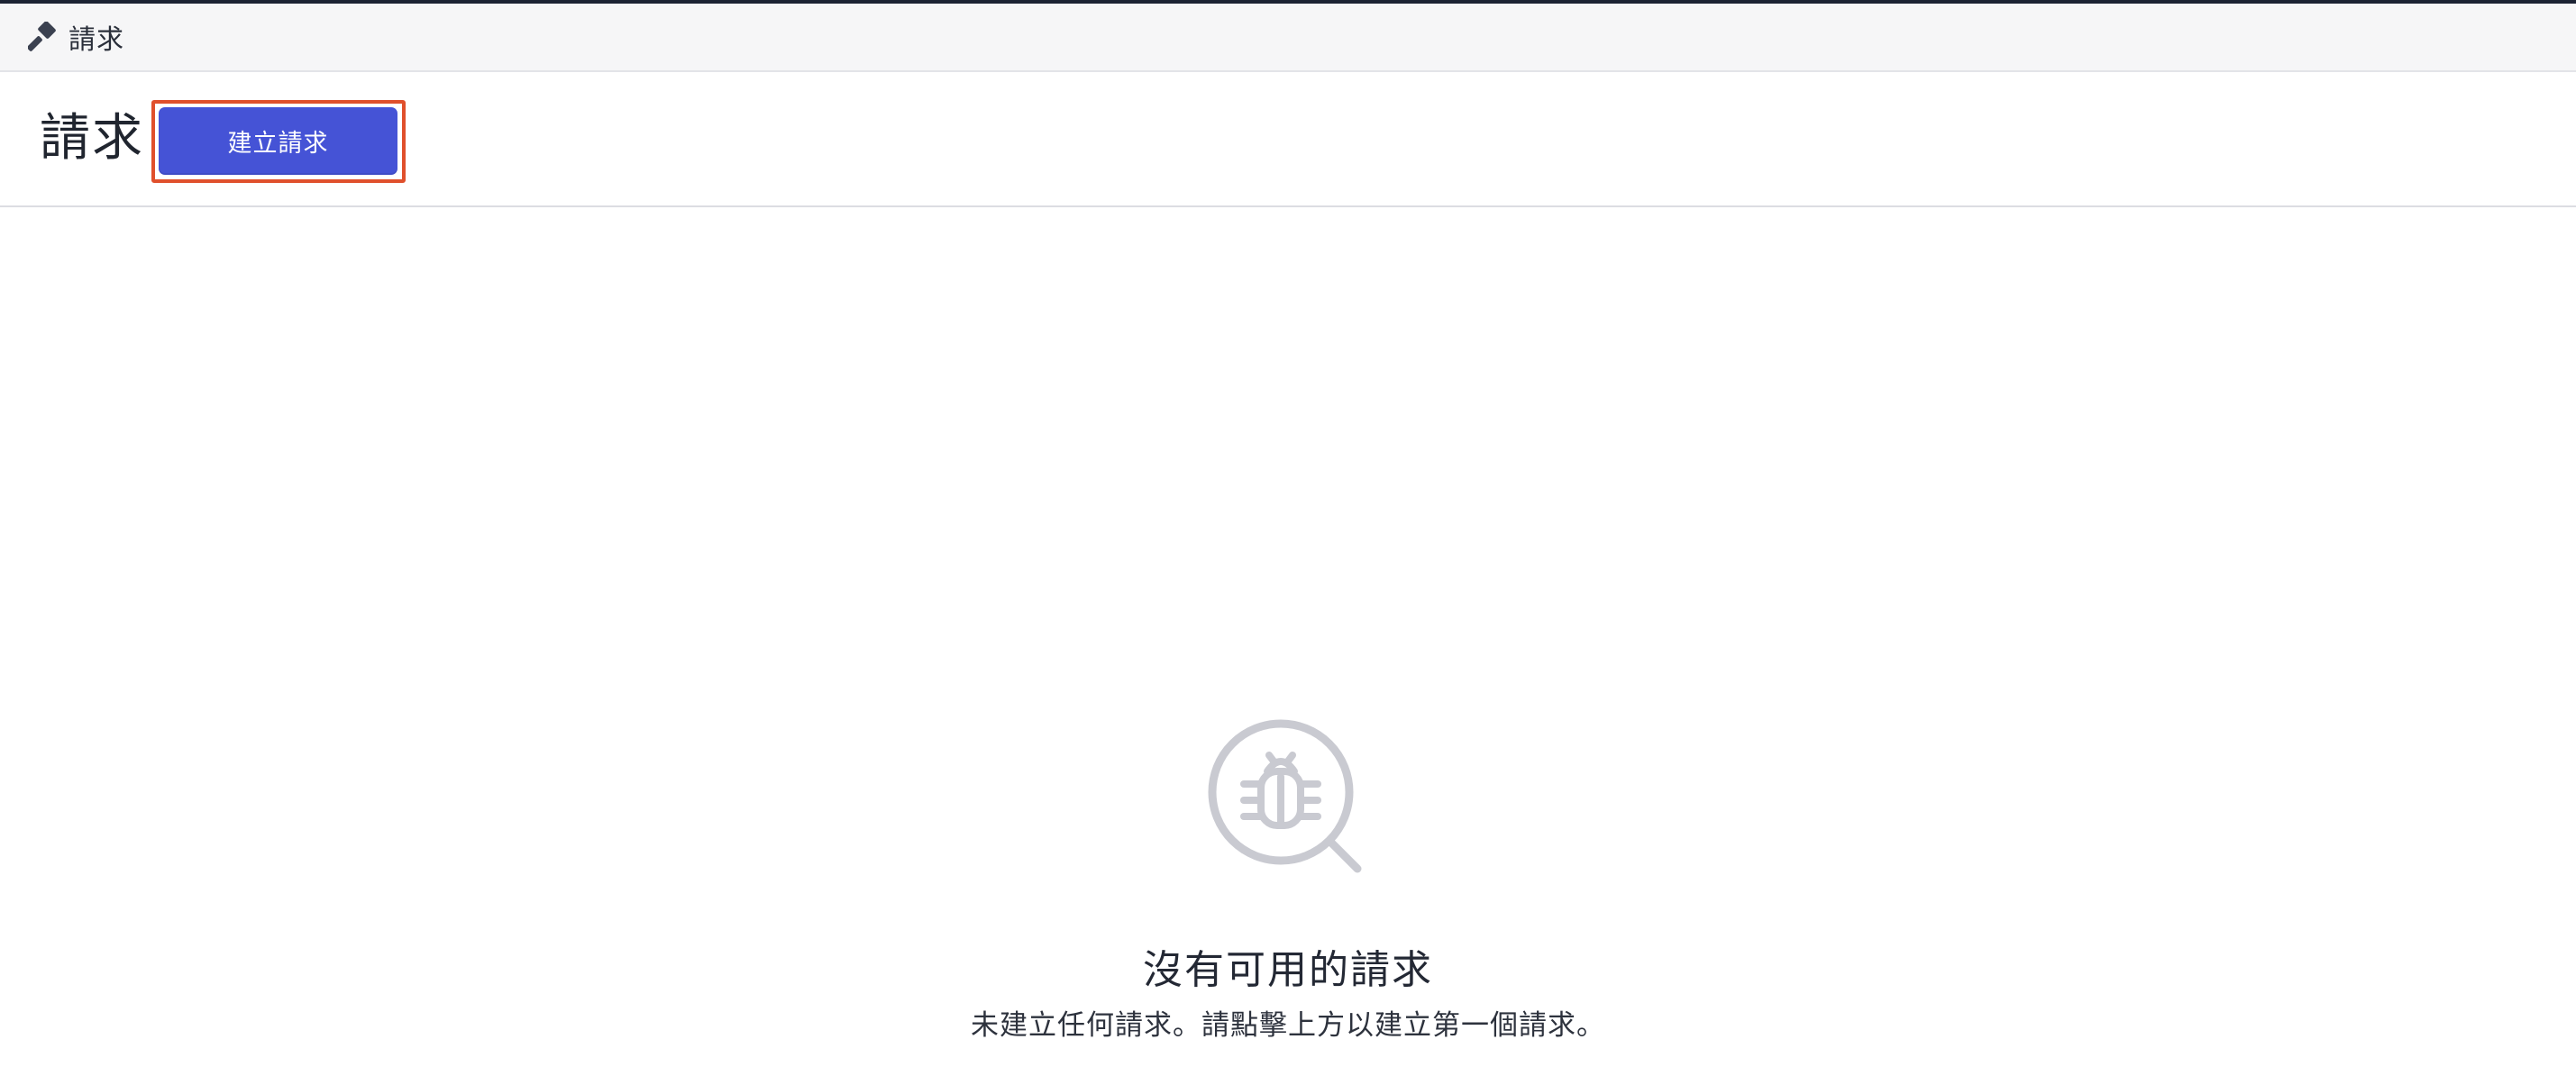 The image size is (2576, 1085). What do you see at coordinates (43, 37) in the screenshot?
I see `hammer-icon` at bounding box center [43, 37].